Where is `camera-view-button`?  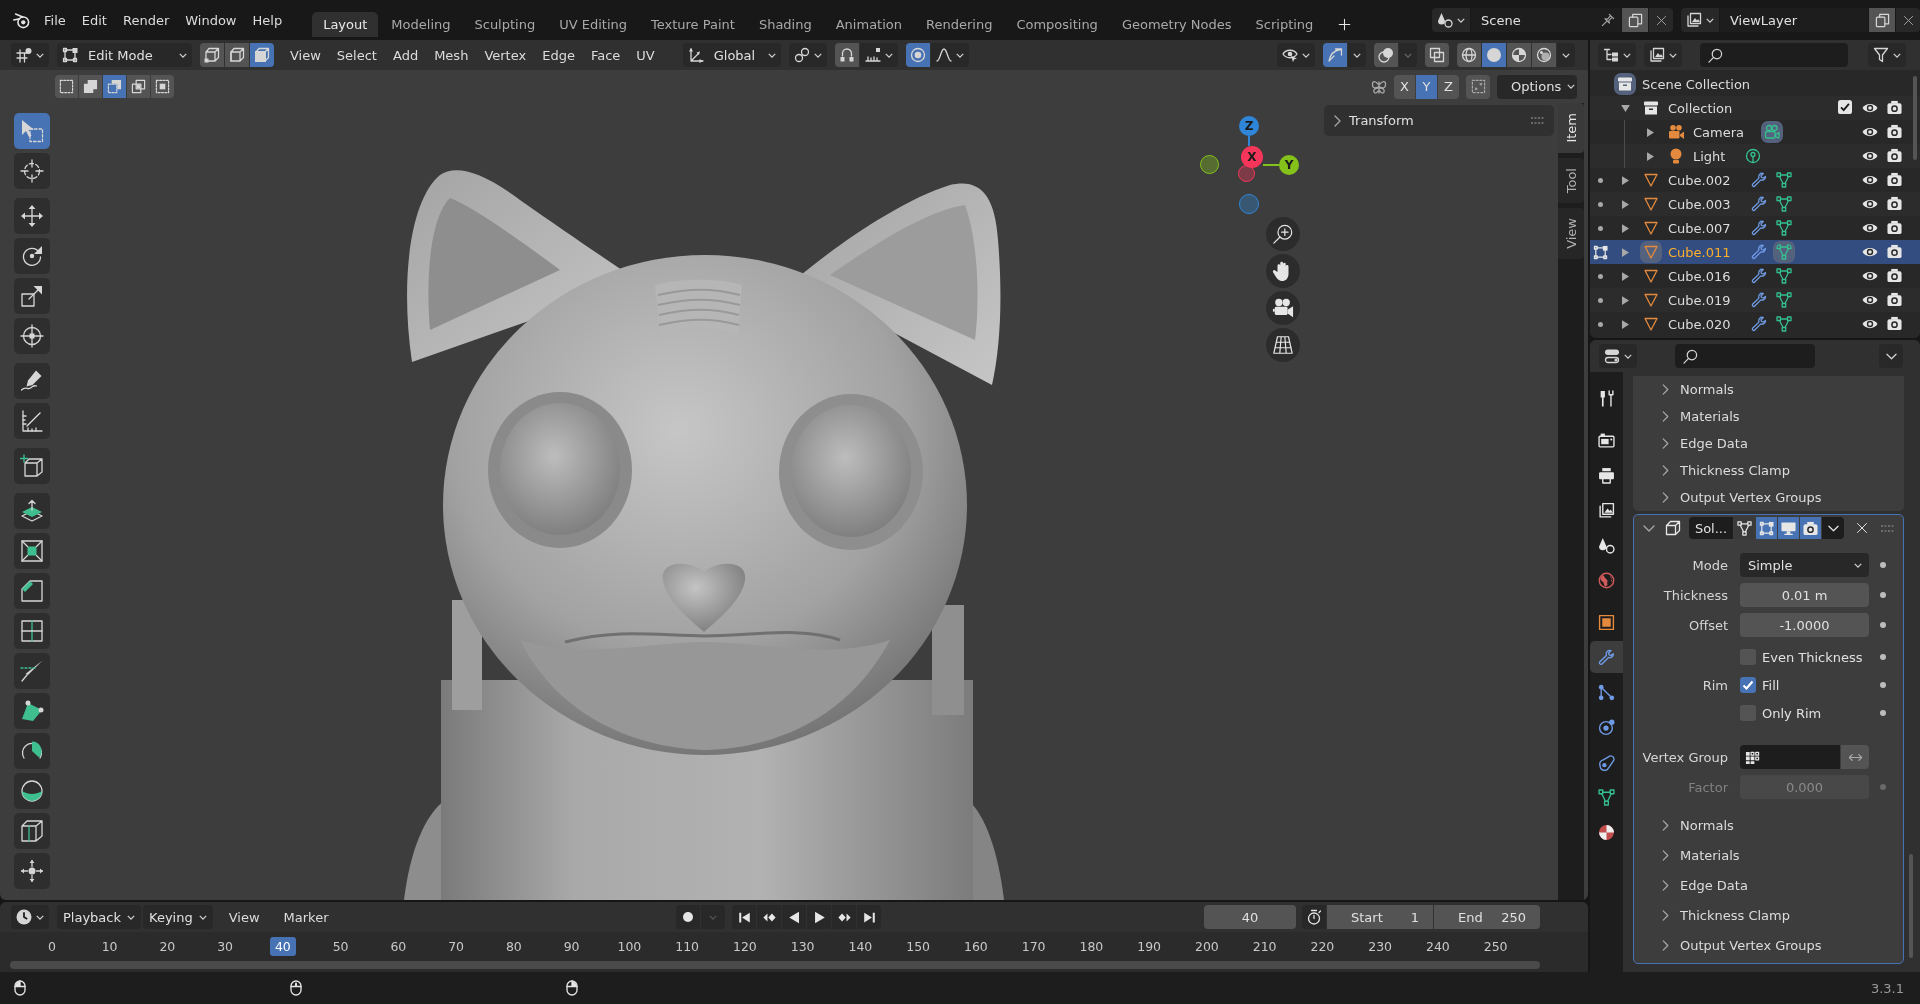
camera-view-button is located at coordinates (1283, 308).